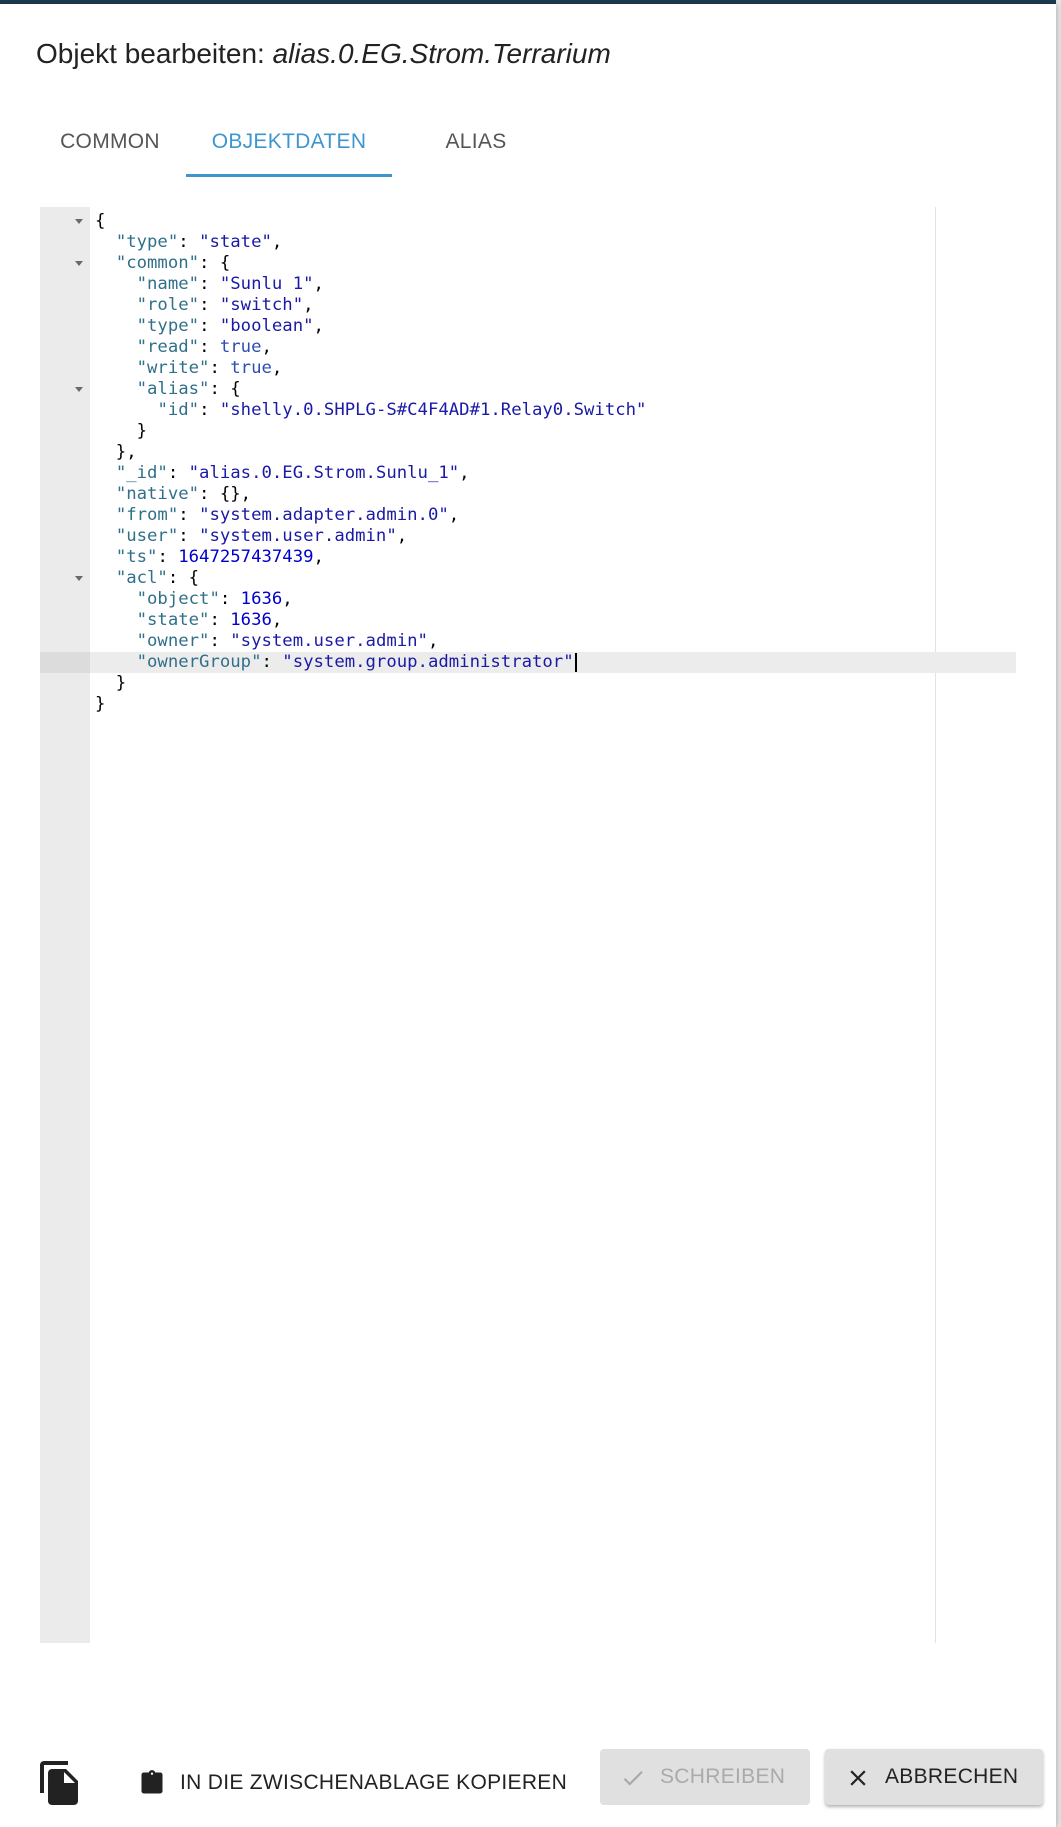 The image size is (1061, 1827). I want to click on background-page-strip, so click(1058, 913).